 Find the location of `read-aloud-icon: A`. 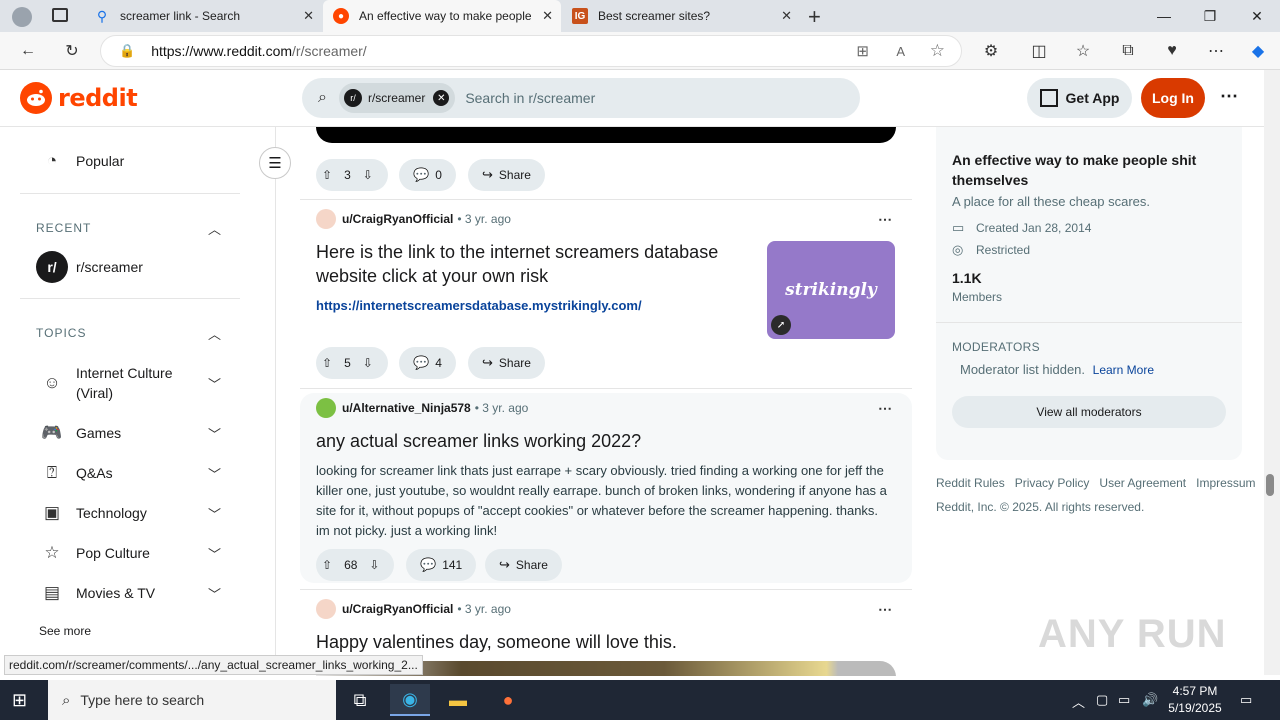

read-aloud-icon: A is located at coordinates (900, 51).